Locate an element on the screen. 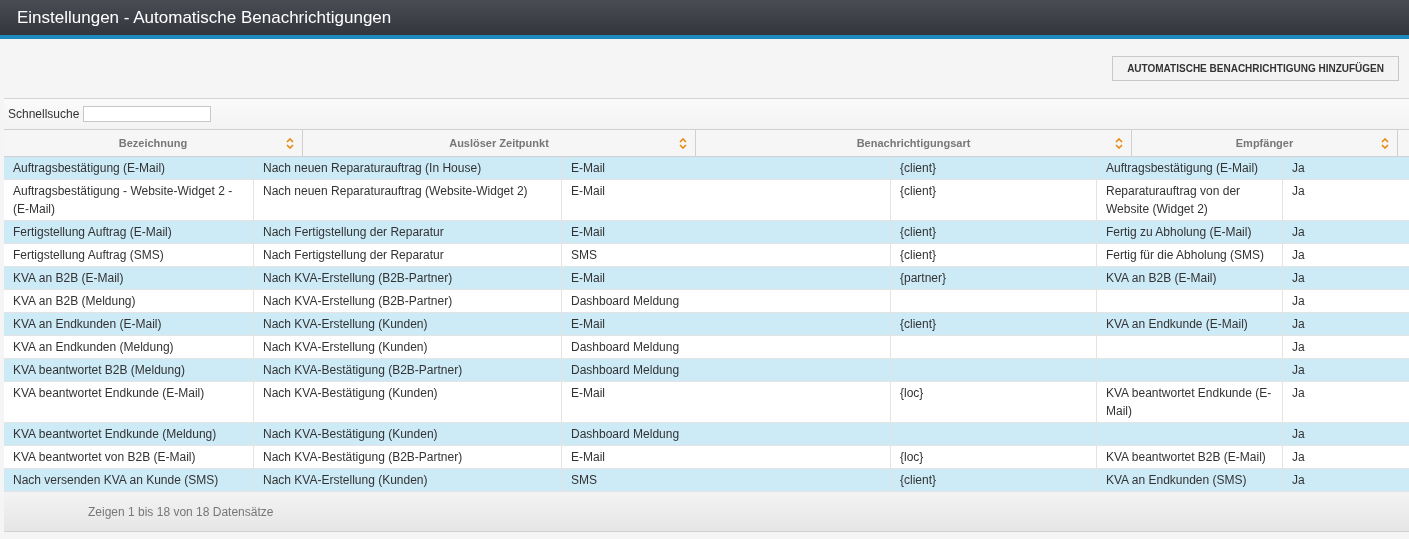 The image size is (1409, 539). table-cell: Fertigstellung Auftrag (E-Mail) is located at coordinates (92, 232).